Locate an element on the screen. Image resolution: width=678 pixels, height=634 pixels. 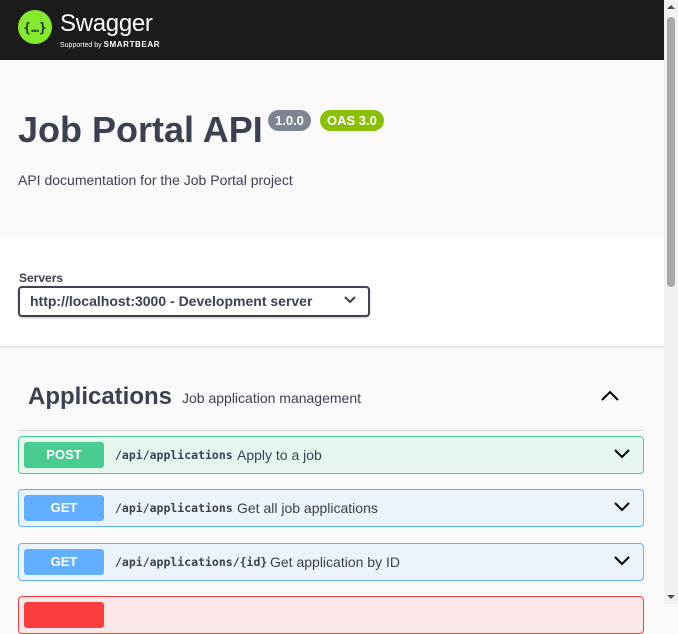
scroll-up-arrow-icon is located at coordinates (671, 7).